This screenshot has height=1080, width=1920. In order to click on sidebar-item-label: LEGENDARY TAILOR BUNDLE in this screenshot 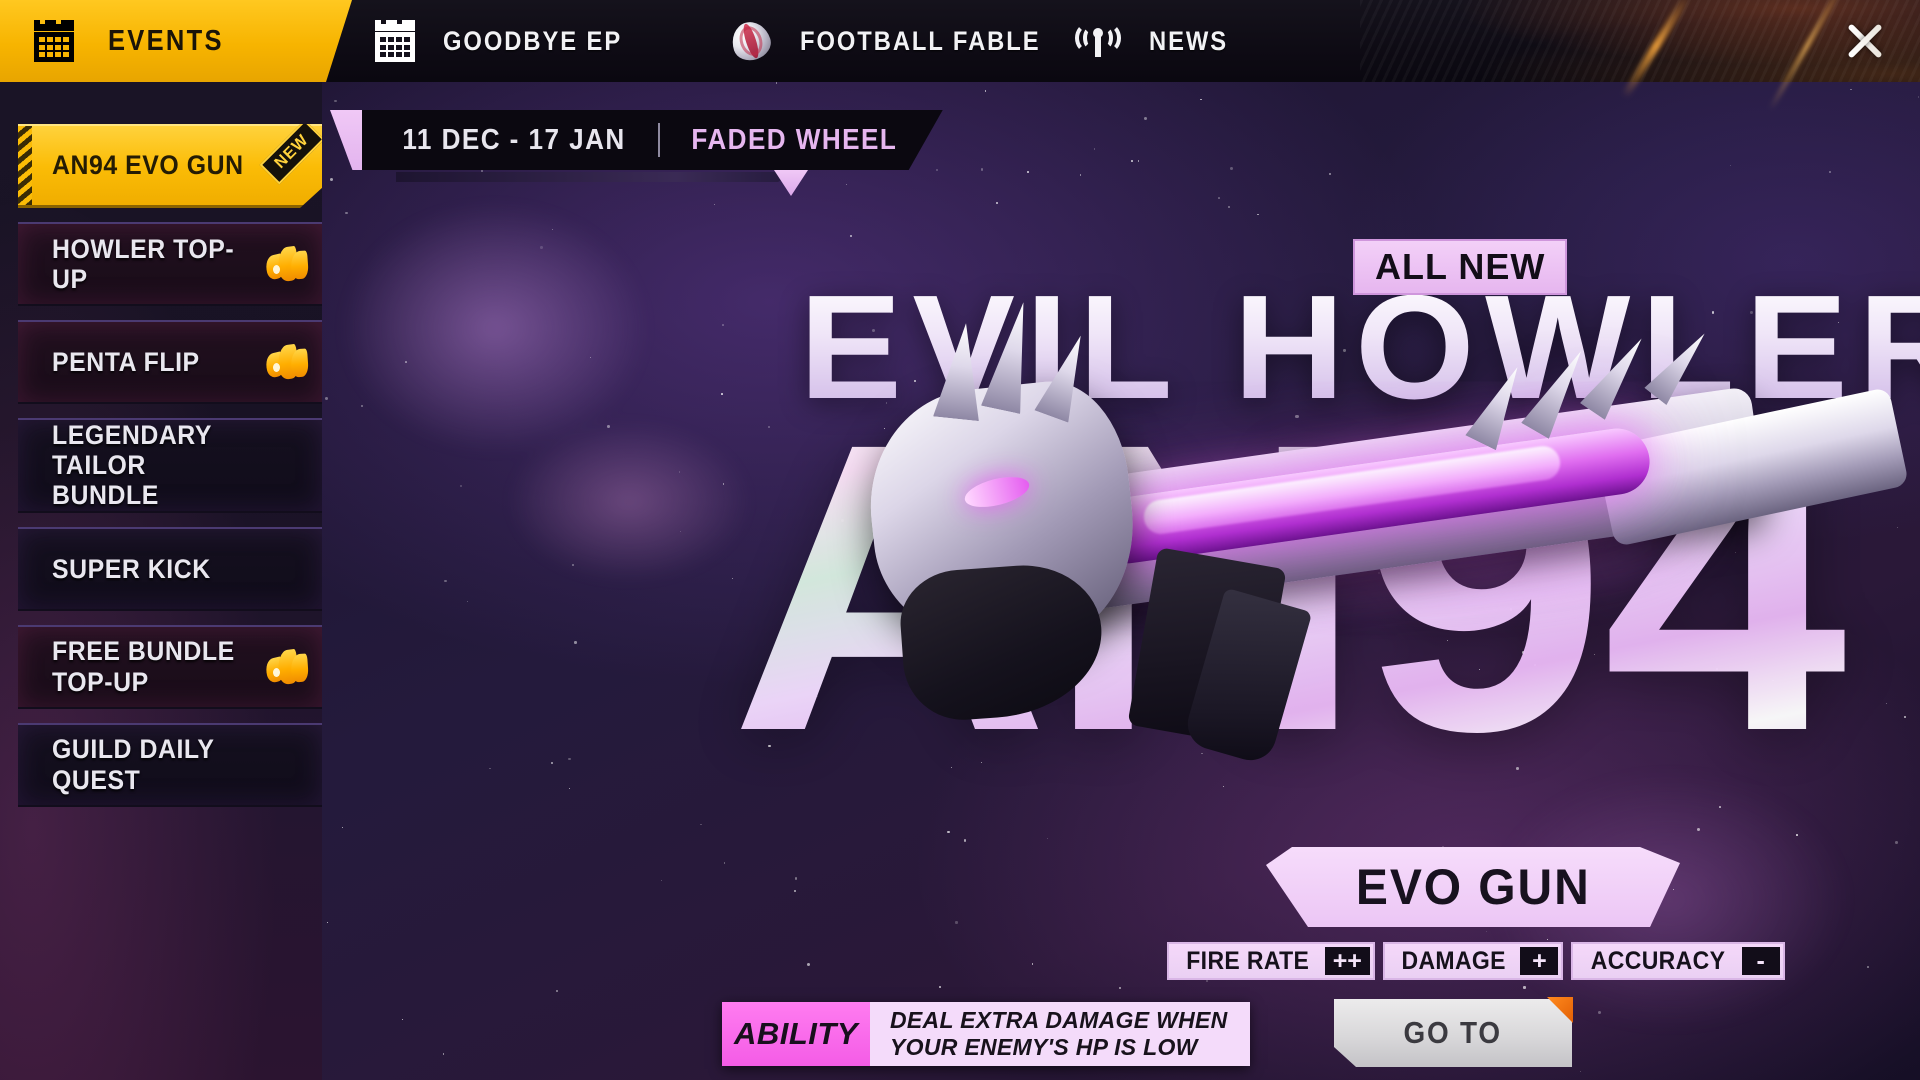, I will do `click(132, 465)`.